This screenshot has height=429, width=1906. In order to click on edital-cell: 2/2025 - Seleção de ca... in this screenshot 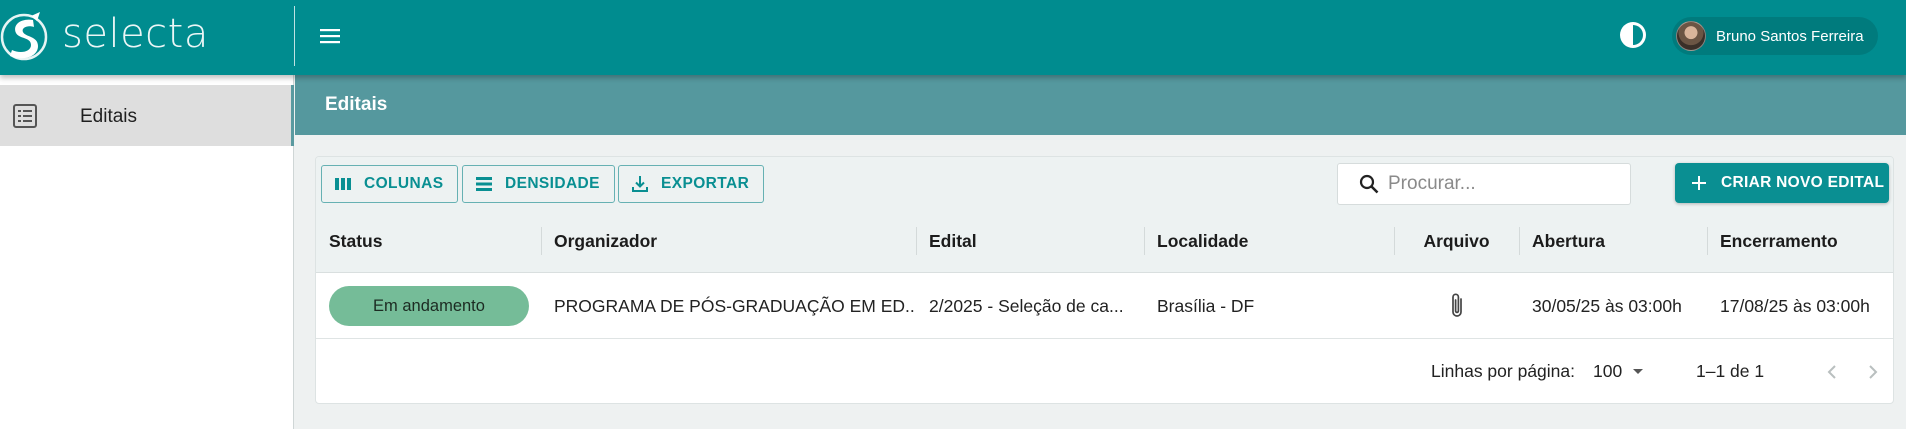, I will do `click(1026, 305)`.